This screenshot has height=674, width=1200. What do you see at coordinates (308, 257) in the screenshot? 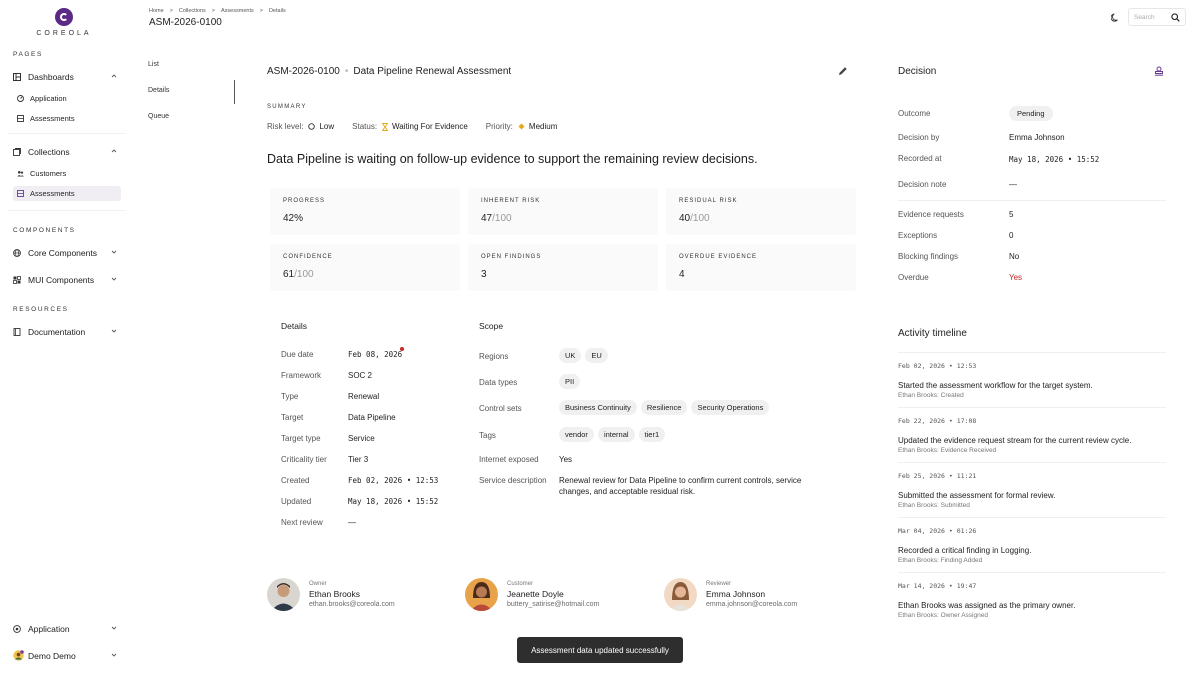
I see `stat-label: CONFIDENCE` at bounding box center [308, 257].